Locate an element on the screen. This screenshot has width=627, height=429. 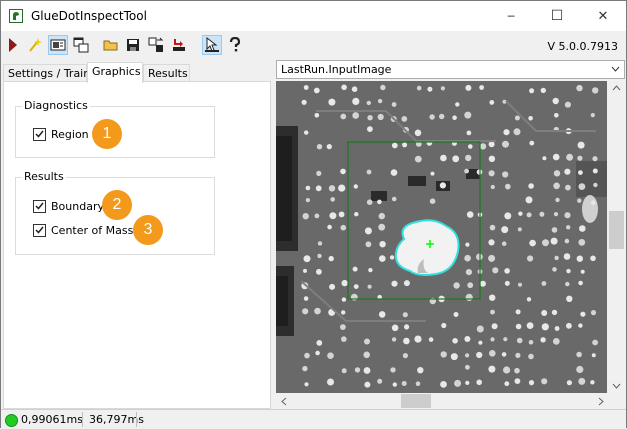
vertical-scrollbar is located at coordinates (616, 237).